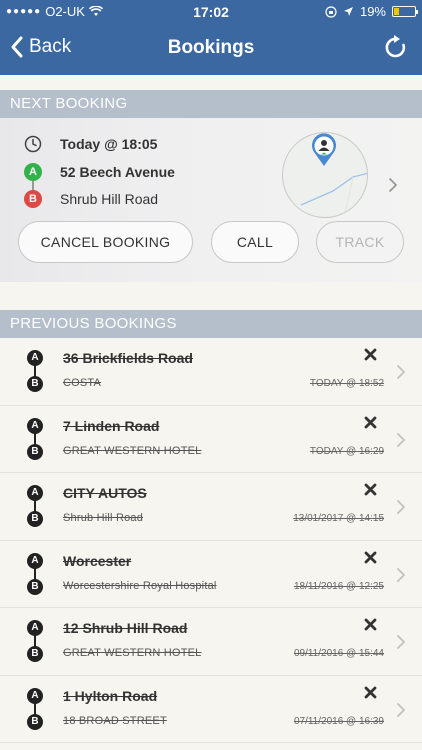 This screenshot has width=422, height=750. Describe the element at coordinates (211, 324) in the screenshot. I see `previous-bookings-header: PREVIOUS BOOKINGS` at that location.